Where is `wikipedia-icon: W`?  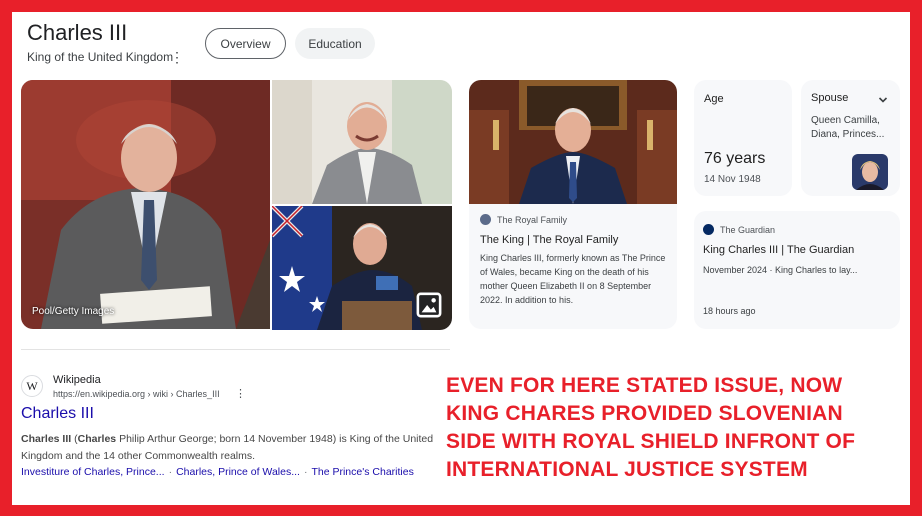
wikipedia-icon: W is located at coordinates (32, 386).